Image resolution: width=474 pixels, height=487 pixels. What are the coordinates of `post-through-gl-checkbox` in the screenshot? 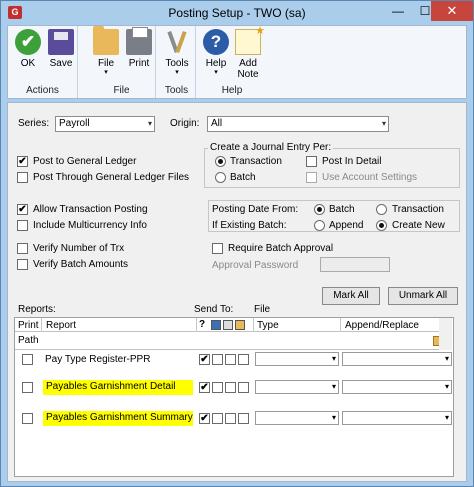 It's located at (22, 177).